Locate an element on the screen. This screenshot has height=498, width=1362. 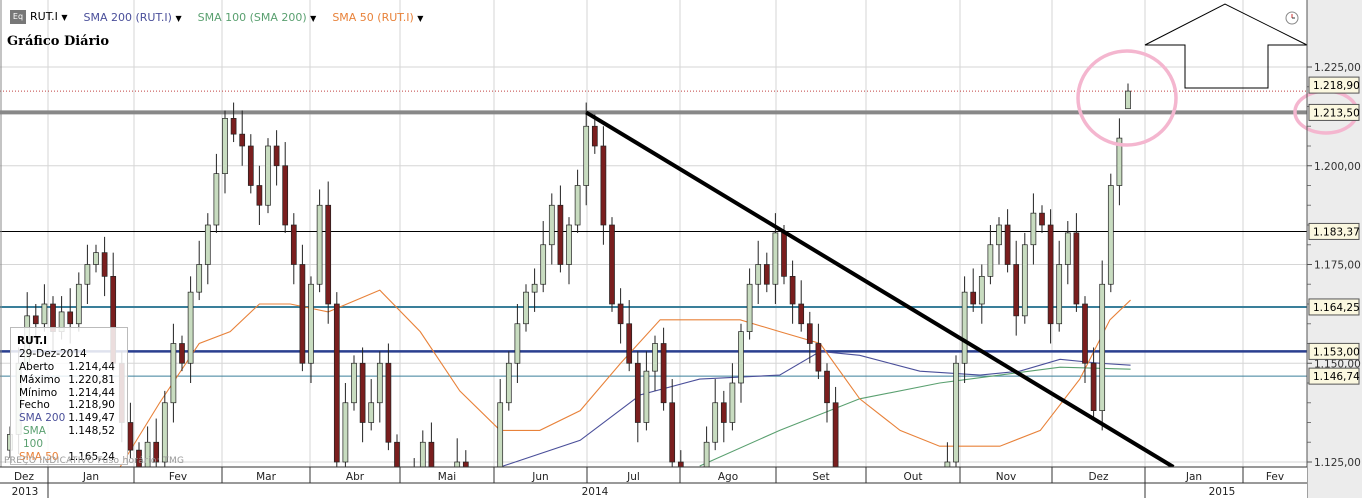
legend-sma200: SMA 200 (RUT.I) ▼ is located at coordinates (133, 17).